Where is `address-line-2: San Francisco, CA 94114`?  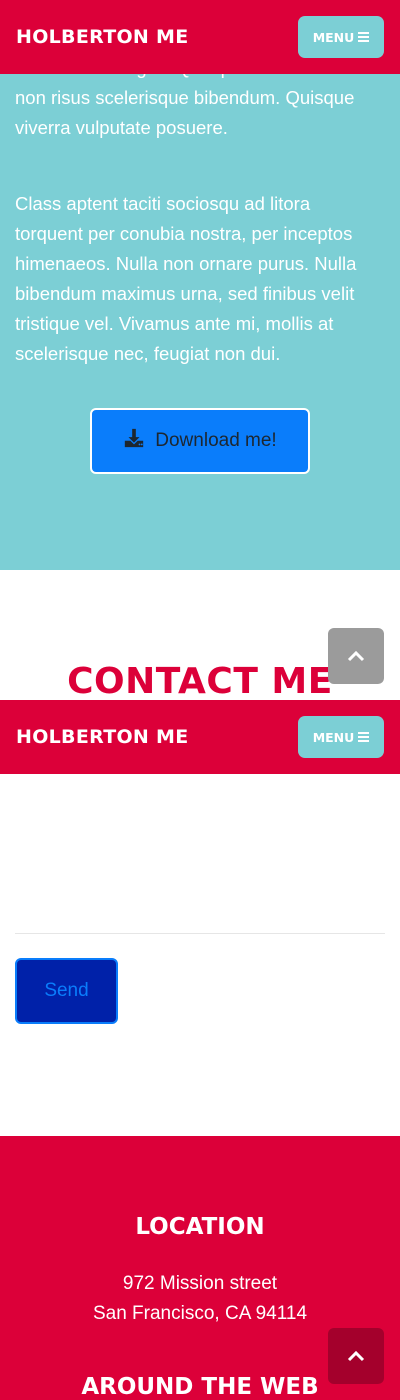 address-line-2: San Francisco, CA 94114 is located at coordinates (200, 1313).